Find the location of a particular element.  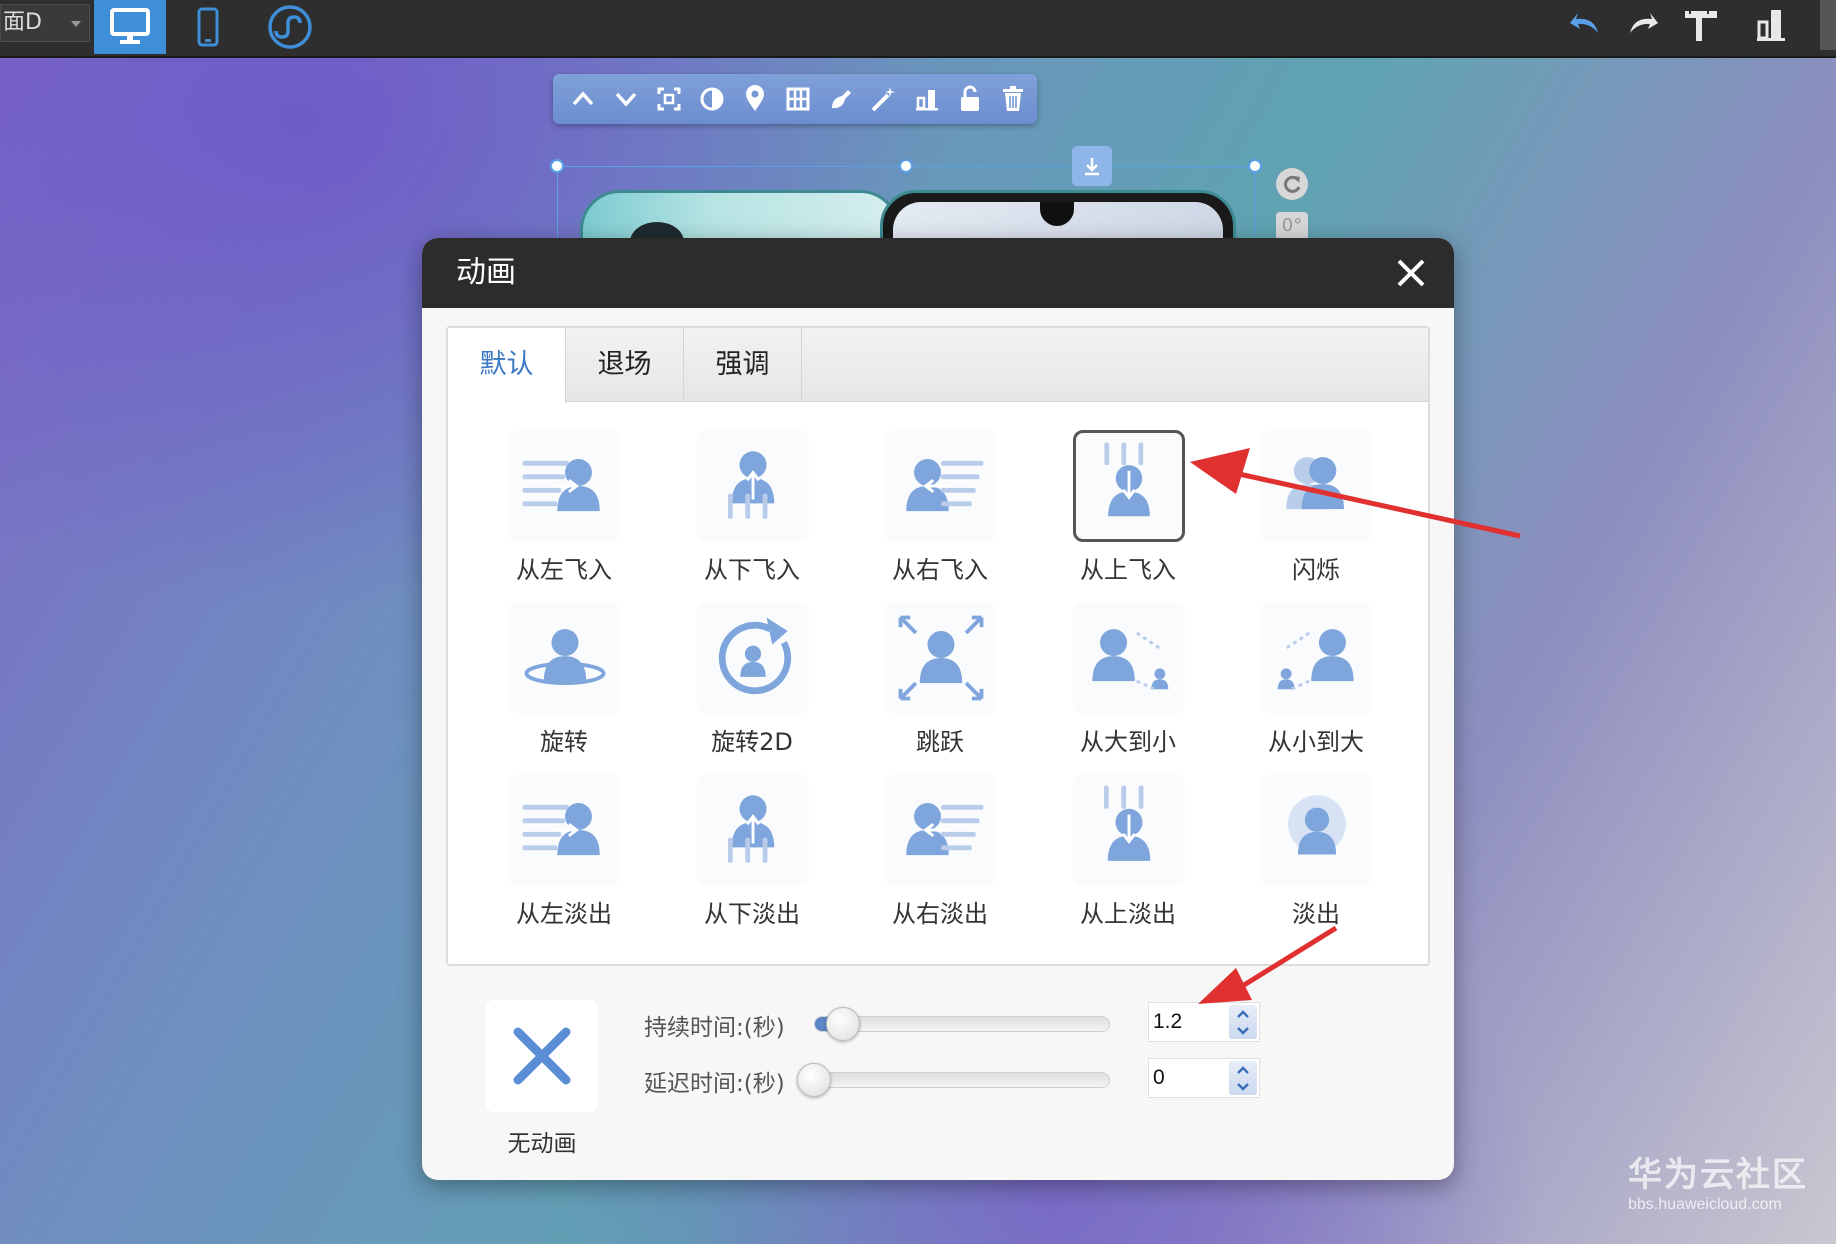

rotate-icon is located at coordinates (565, 658).